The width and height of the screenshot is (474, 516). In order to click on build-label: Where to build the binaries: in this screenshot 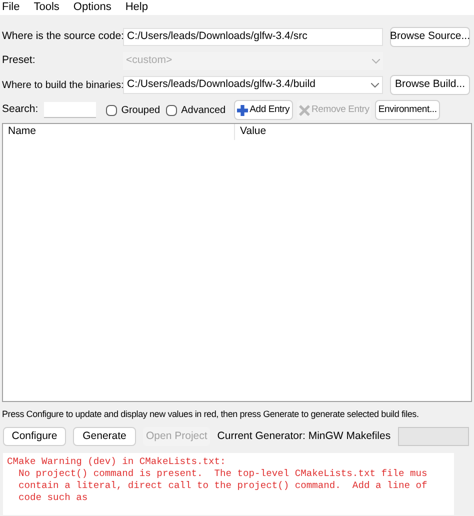, I will do `click(62, 85)`.